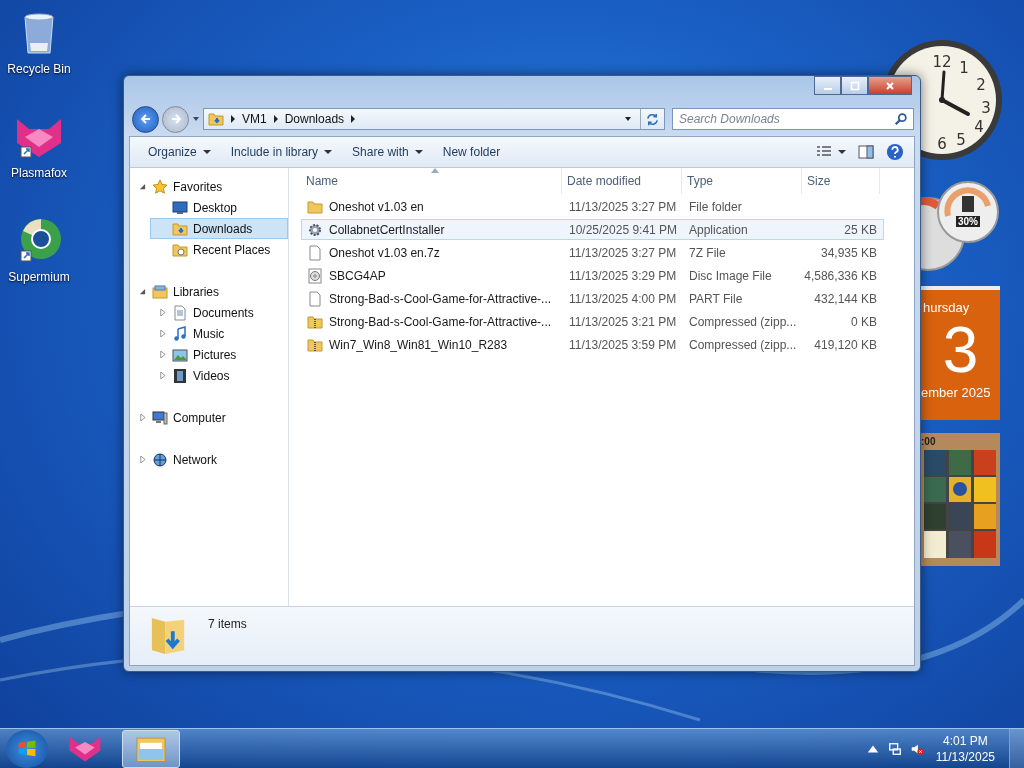 The width and height of the screenshot is (1024, 768). I want to click on nav-item: Music, so click(219, 333).